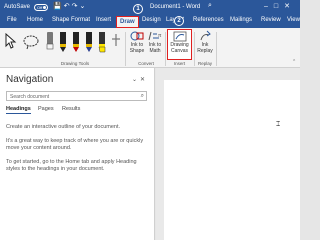 This screenshot has height=240, width=320. I want to click on tab-draw: Draw, so click(127, 22).